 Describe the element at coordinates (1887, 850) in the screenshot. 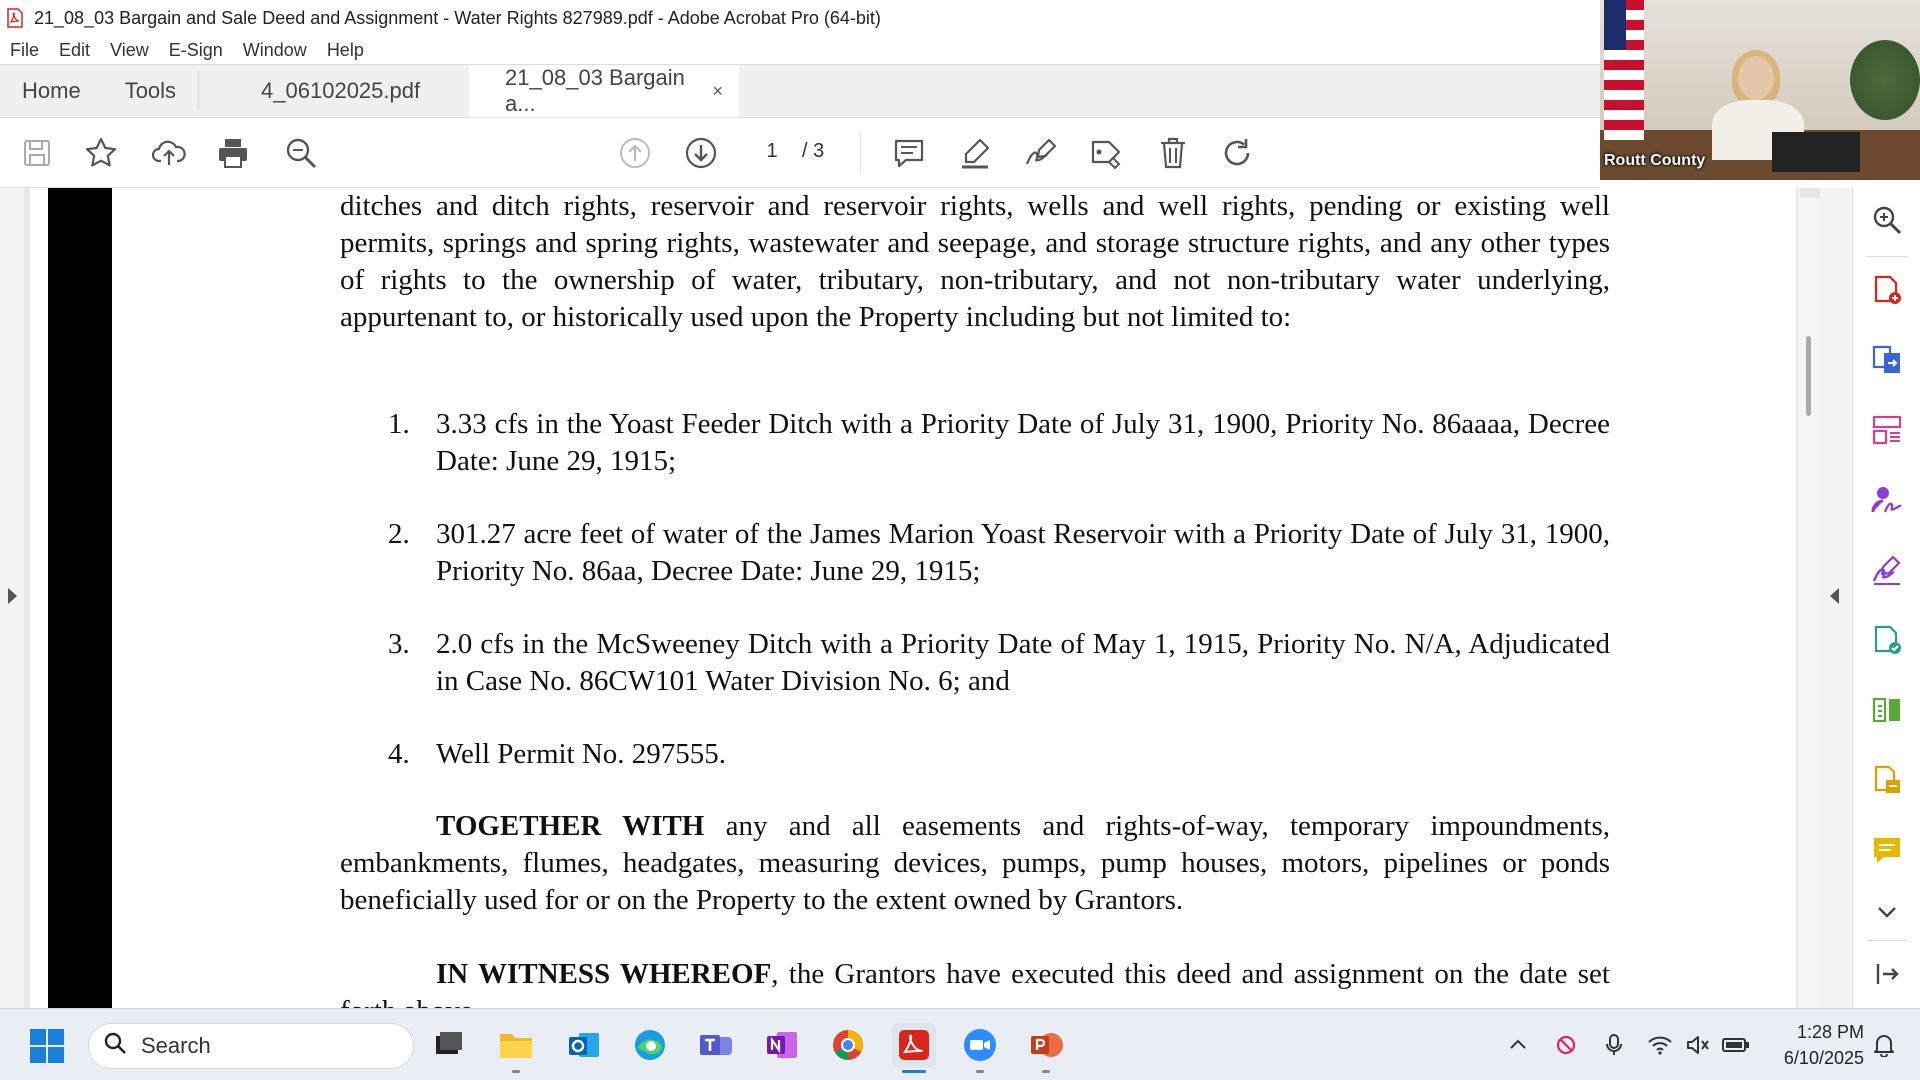

I see `comment-tool-icon` at that location.